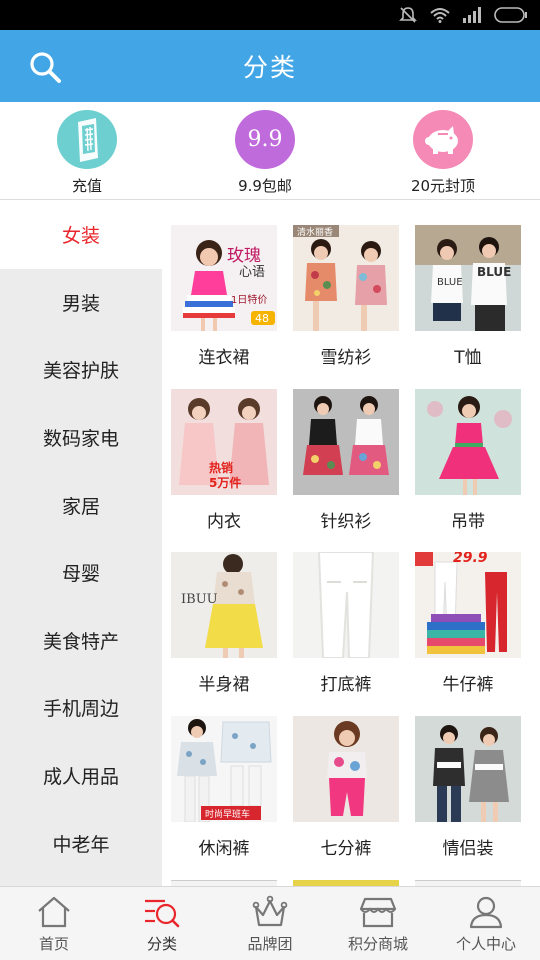  Describe the element at coordinates (443, 139) in the screenshot. I see `piggy-bank-icon` at that location.